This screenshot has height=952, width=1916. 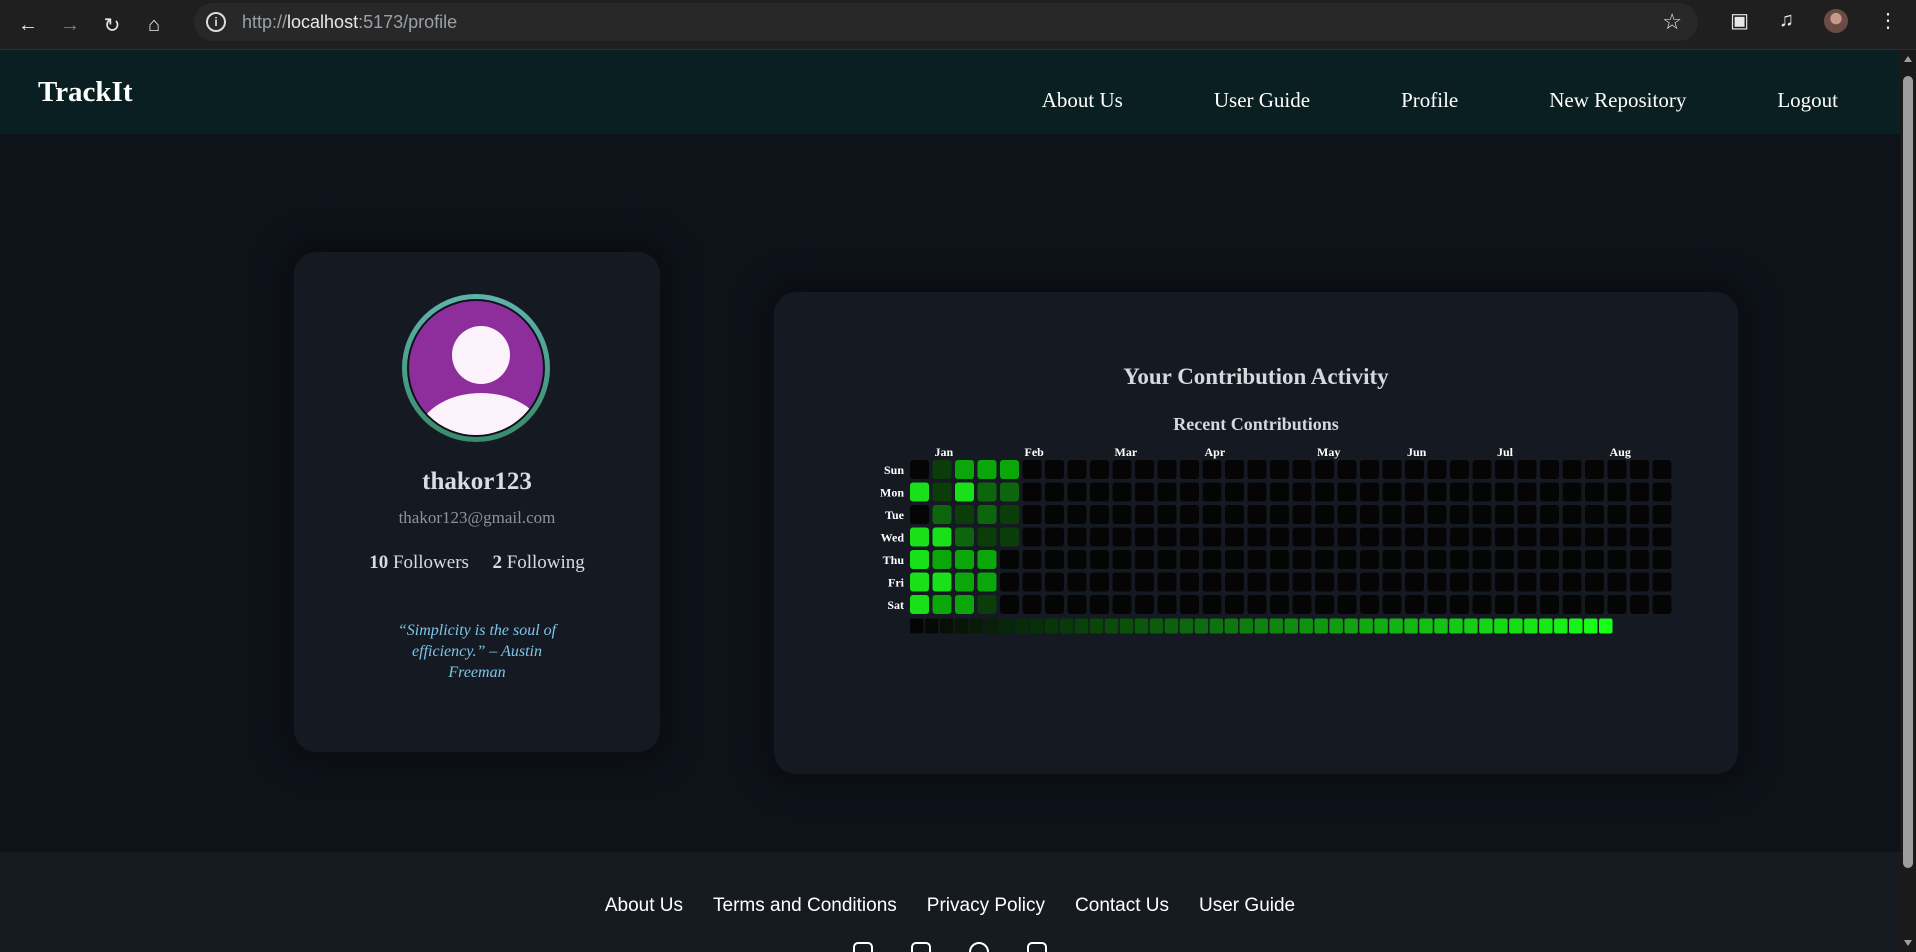 What do you see at coordinates (1262, 100) in the screenshot?
I see `nav-user-guide: User Guide` at bounding box center [1262, 100].